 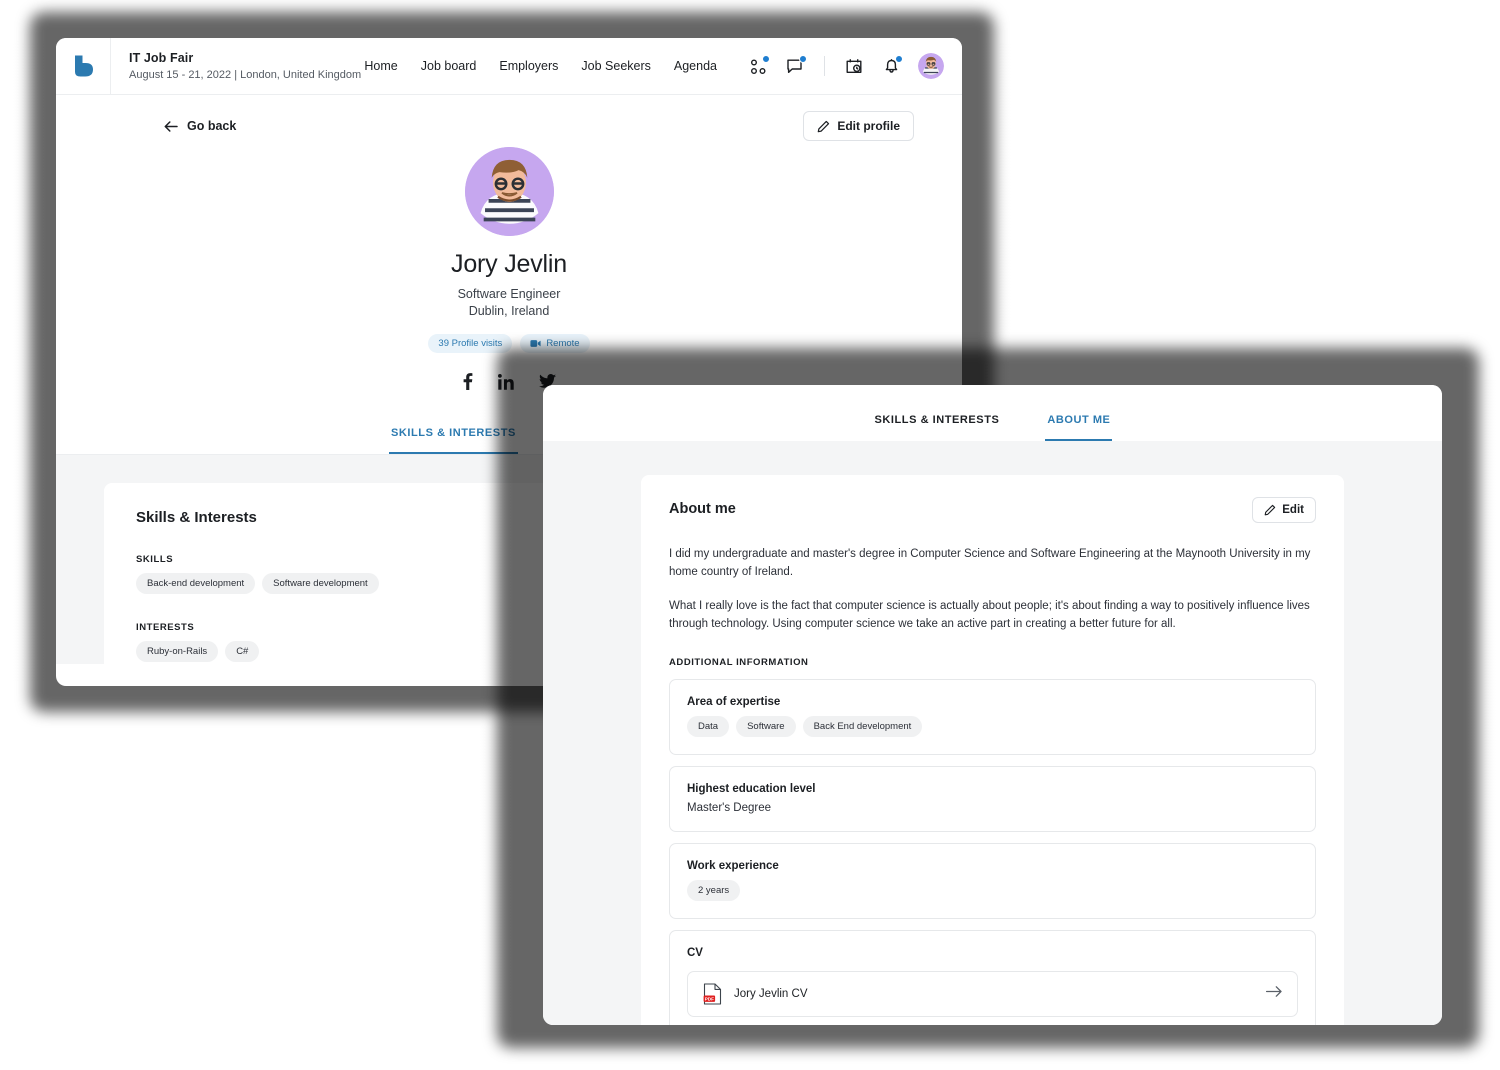 I want to click on edit-about-button: Edit, so click(x=1284, y=510).